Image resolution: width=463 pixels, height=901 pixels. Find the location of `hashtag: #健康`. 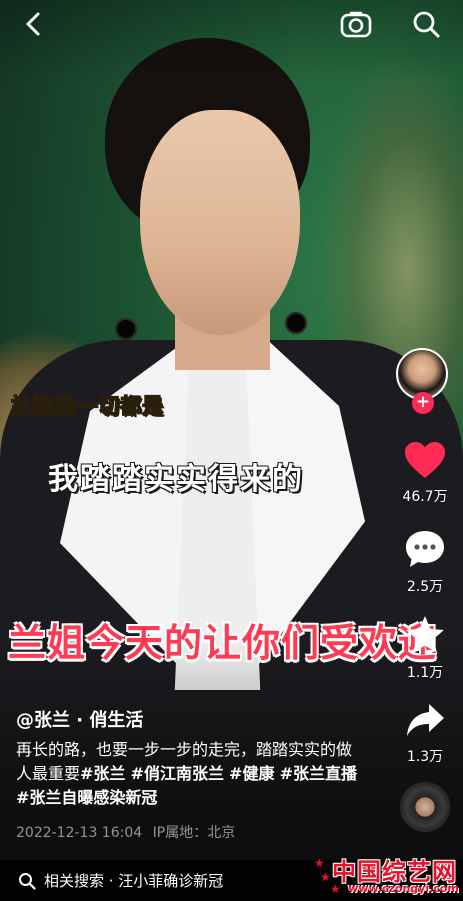

hashtag: #健康 is located at coordinates (251, 773).